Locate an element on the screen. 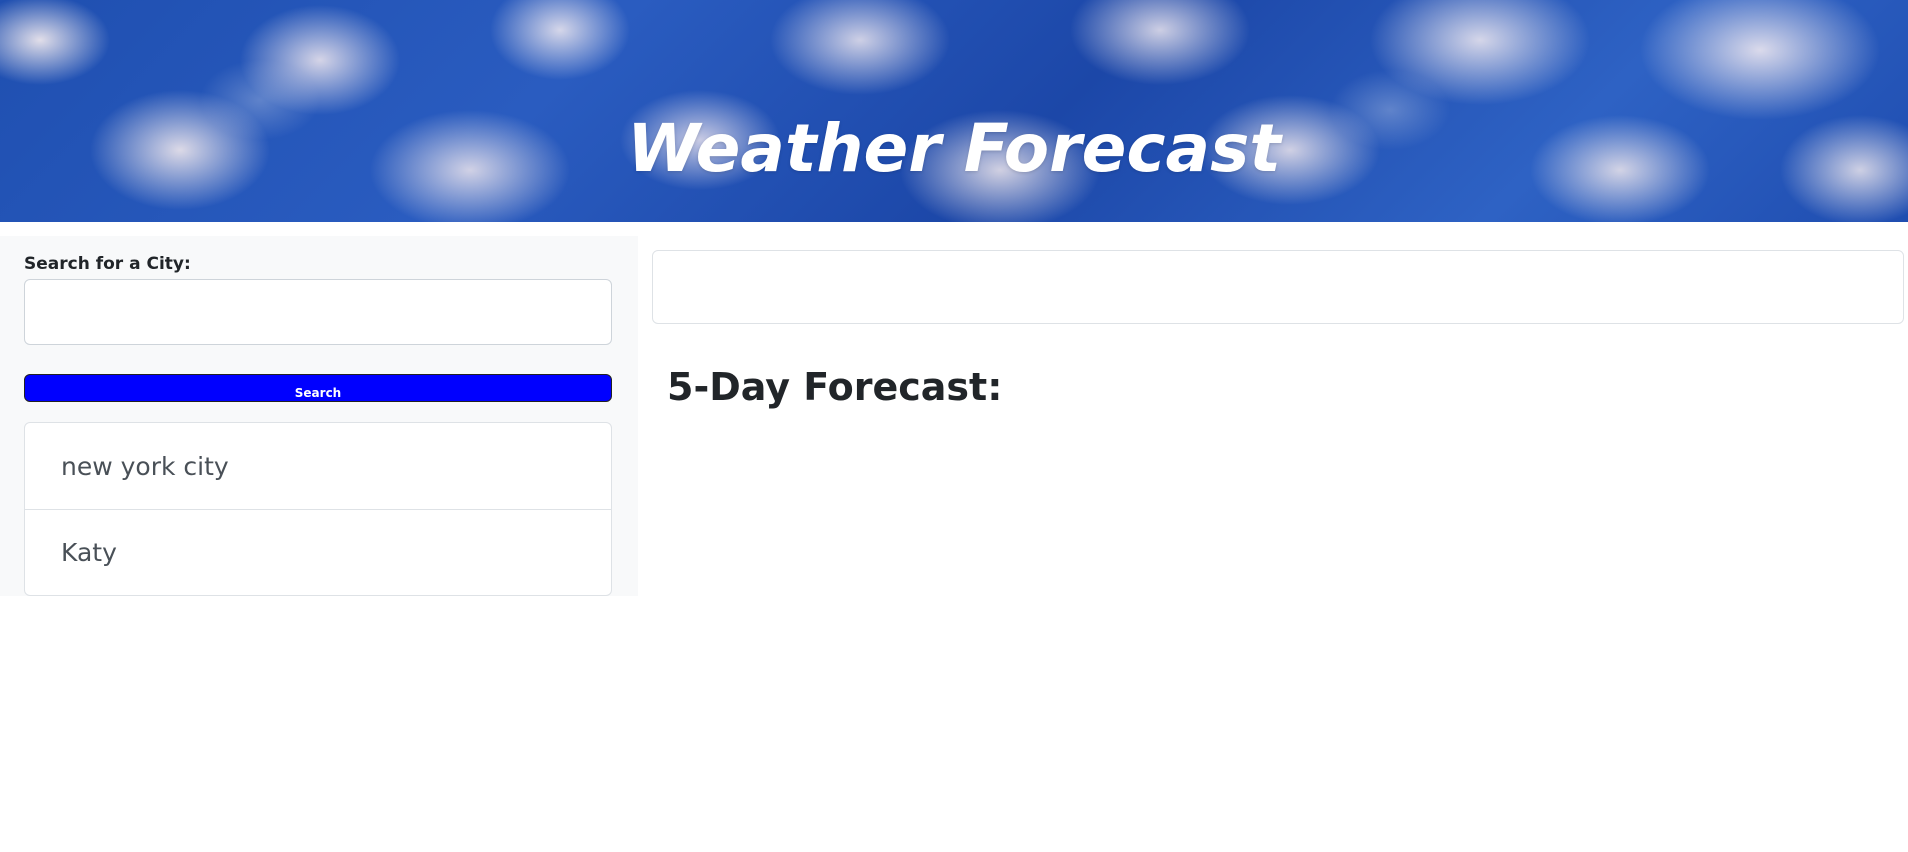 This screenshot has width=1908, height=852. search-label: Search for a City: is located at coordinates (107, 264).